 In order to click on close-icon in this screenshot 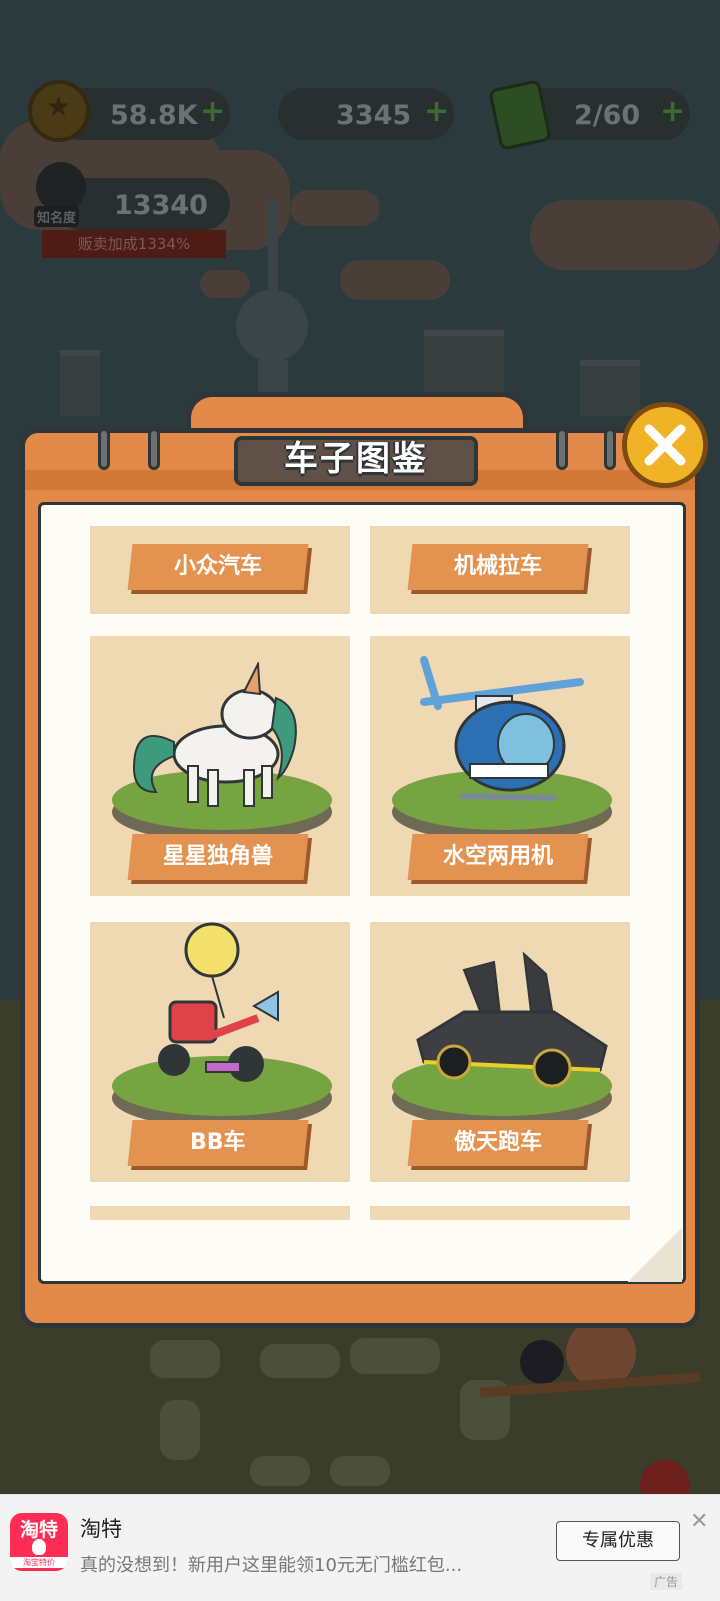, I will do `click(665, 445)`.